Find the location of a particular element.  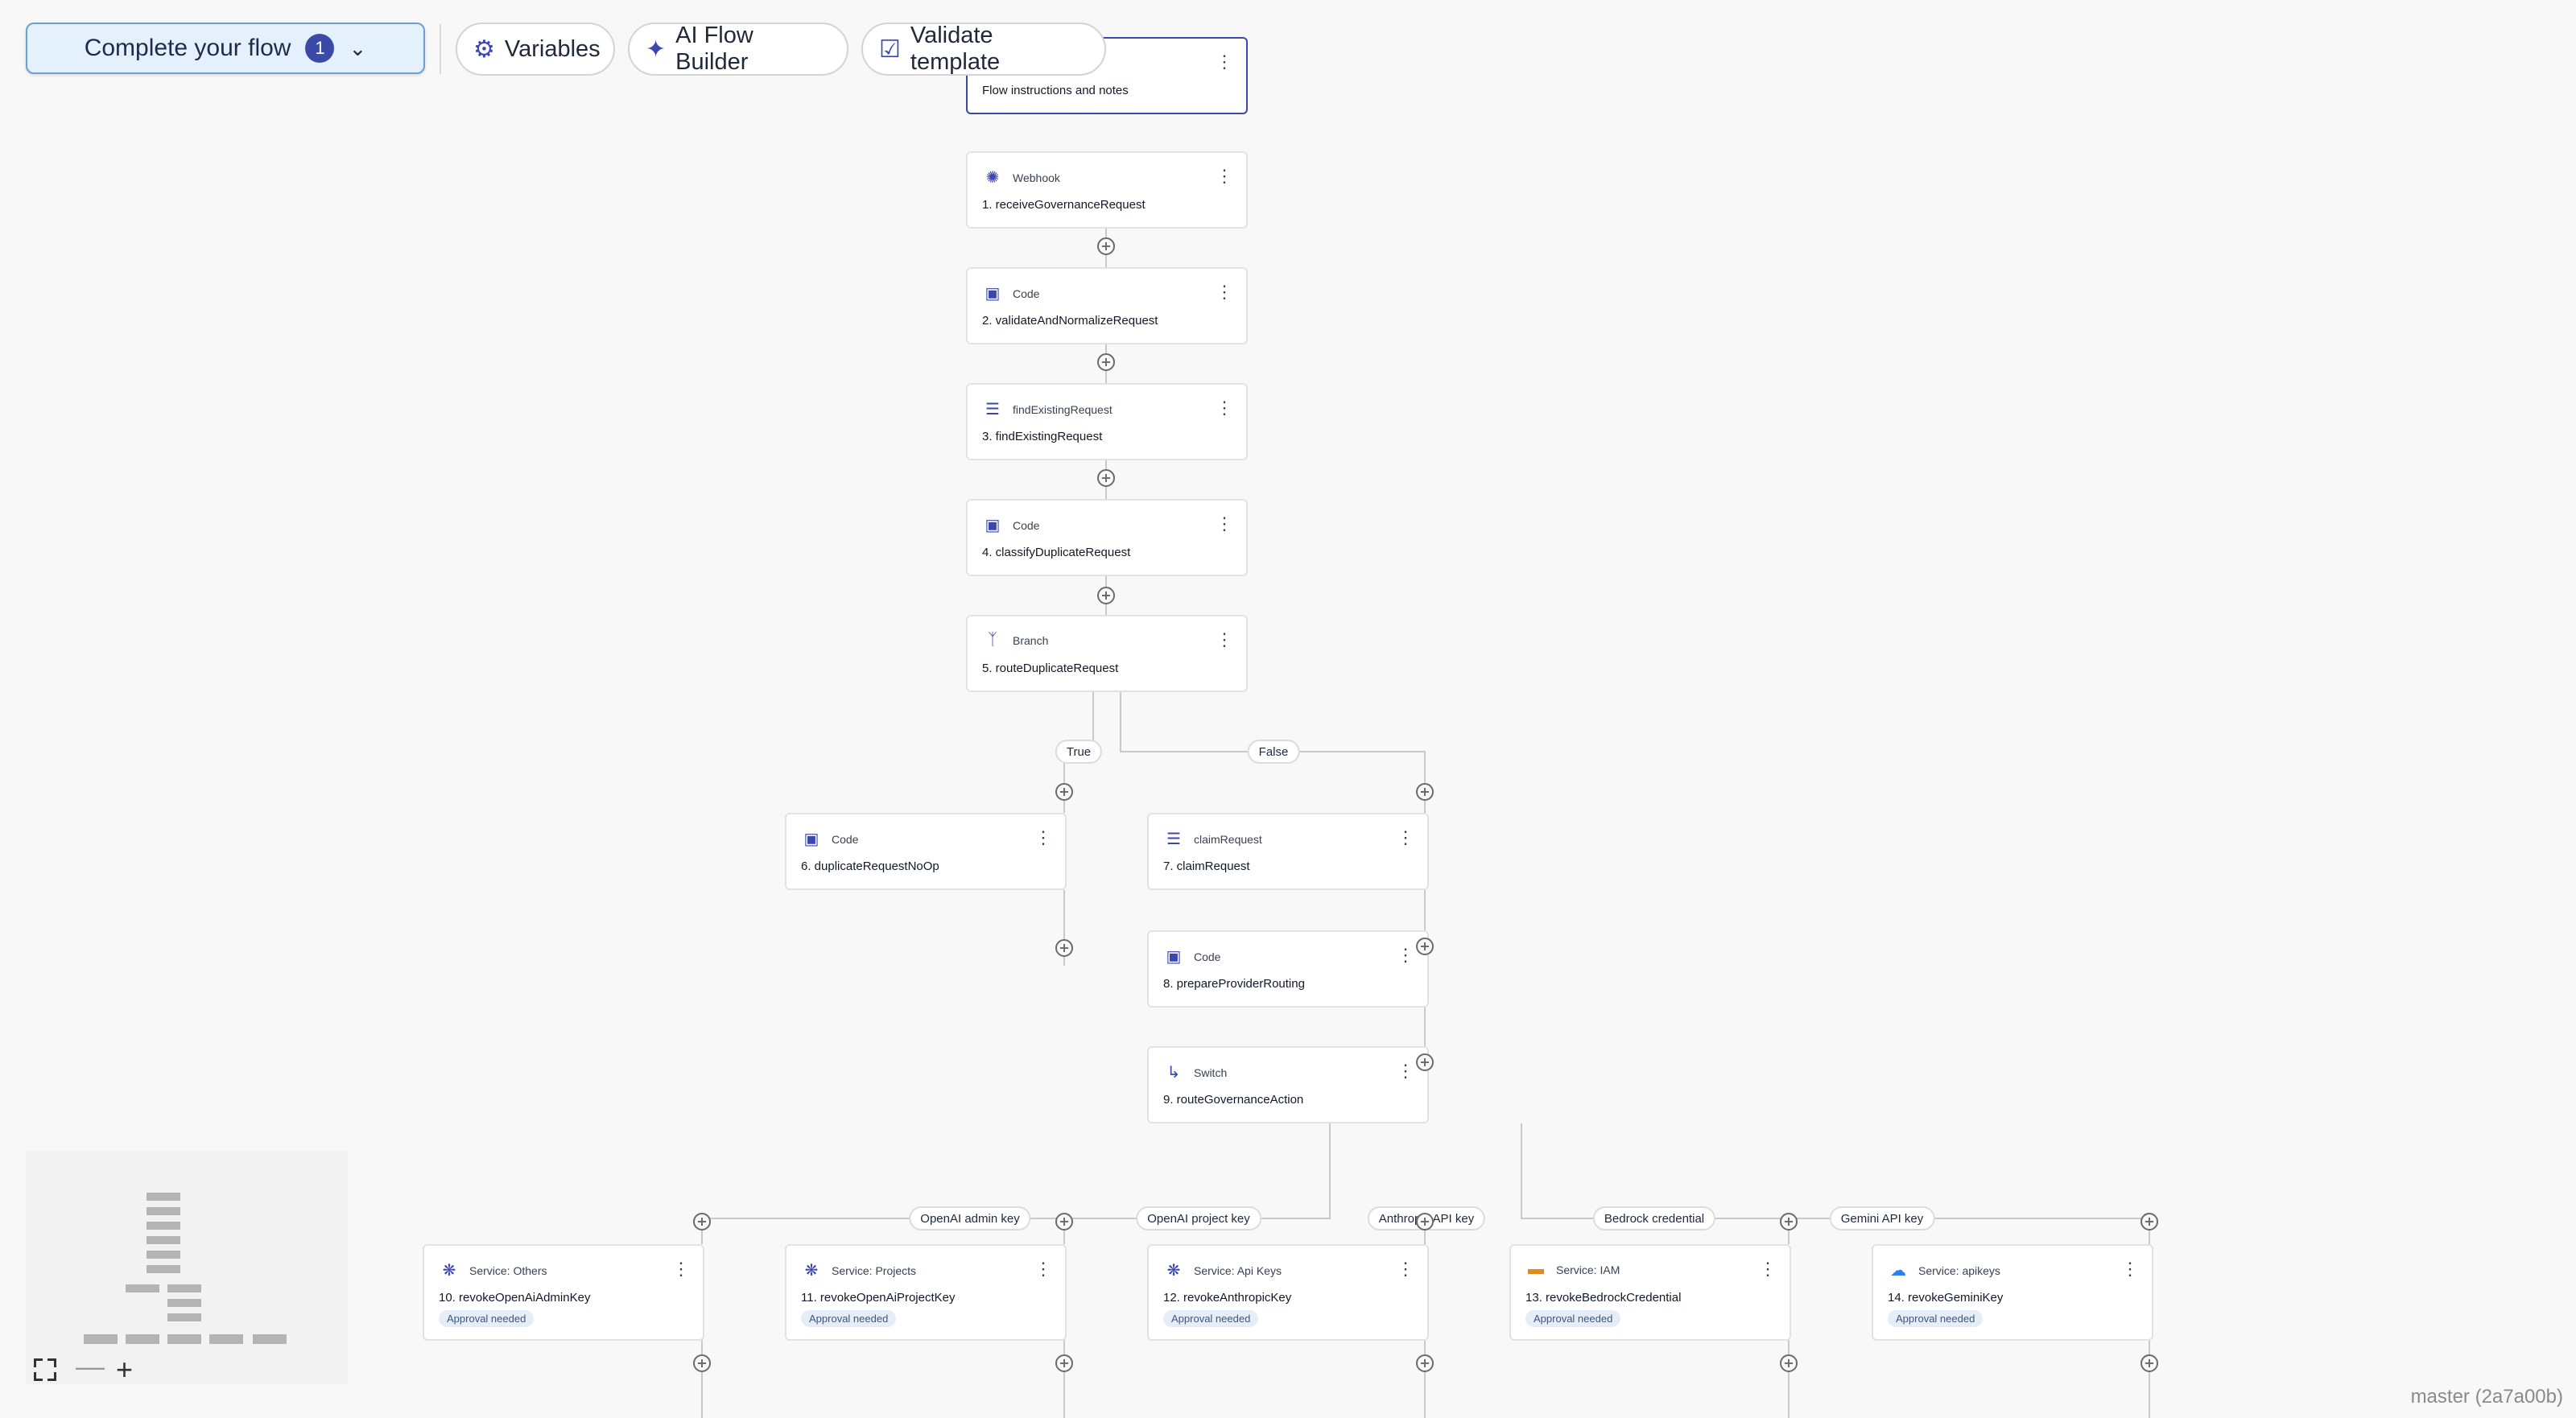

chevron-down-icon: ⌄ is located at coordinates (358, 48).